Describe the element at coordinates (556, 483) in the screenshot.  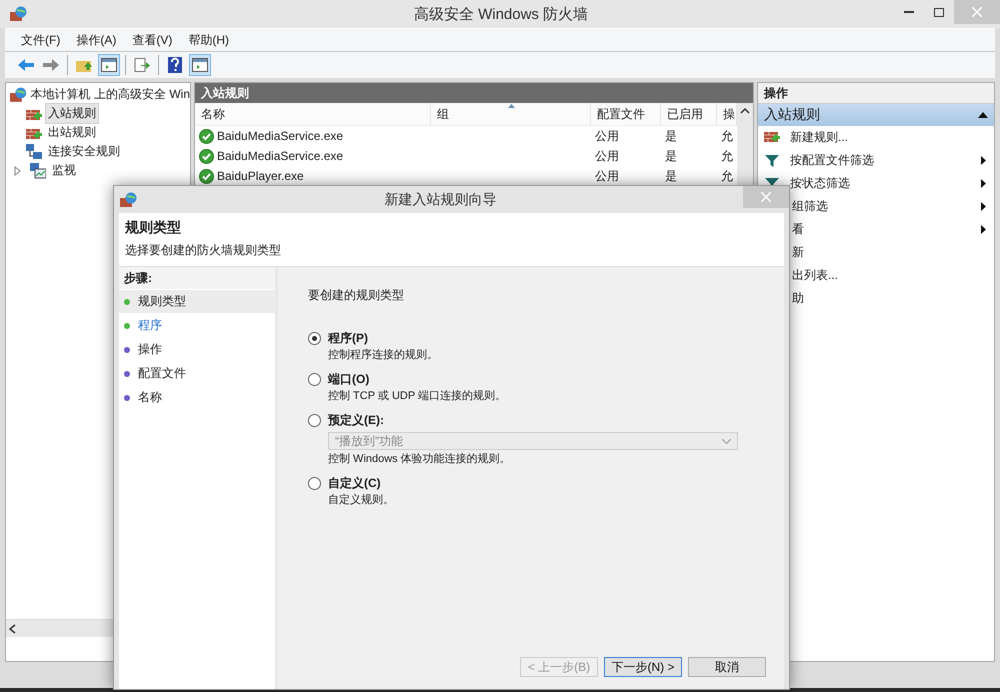
I see `option-label: 自定义(C)` at that location.